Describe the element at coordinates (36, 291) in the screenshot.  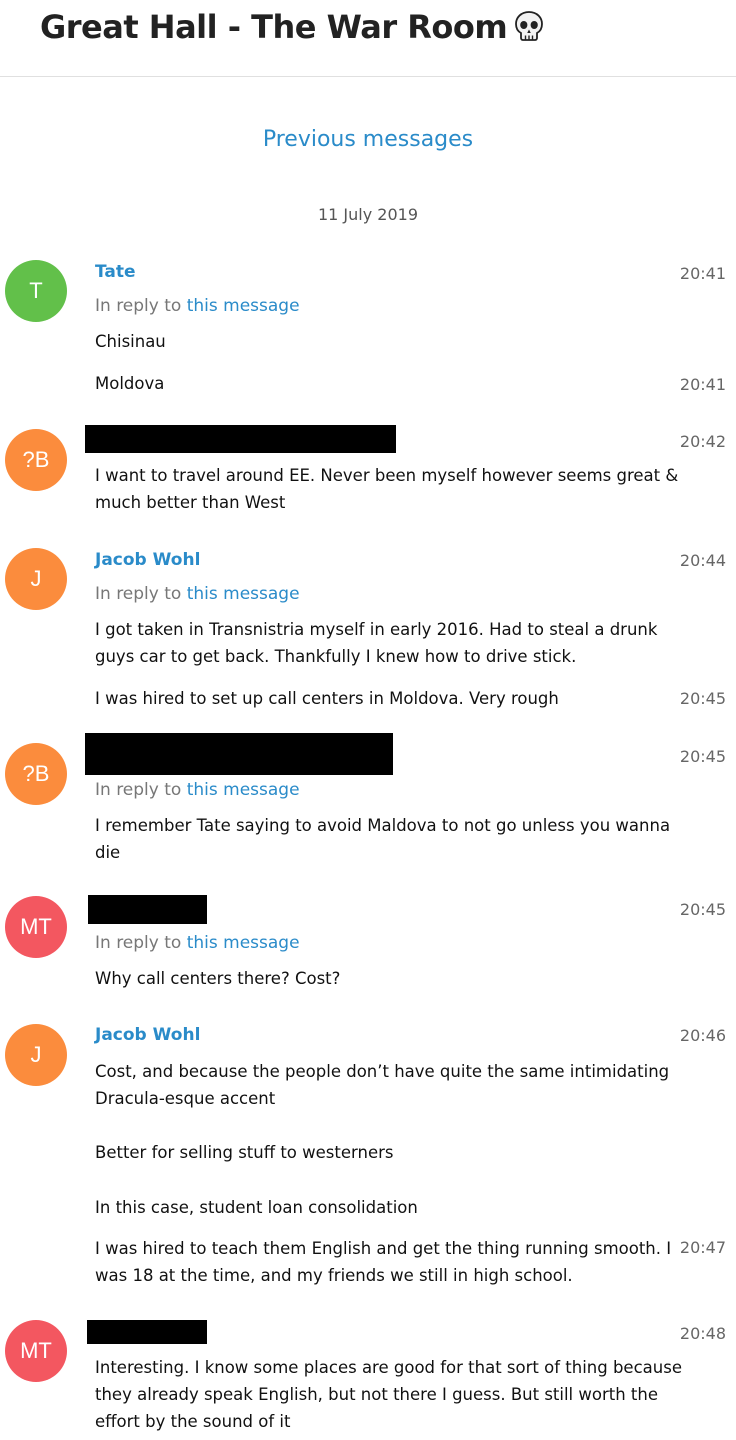
I see `avatar: T` at that location.